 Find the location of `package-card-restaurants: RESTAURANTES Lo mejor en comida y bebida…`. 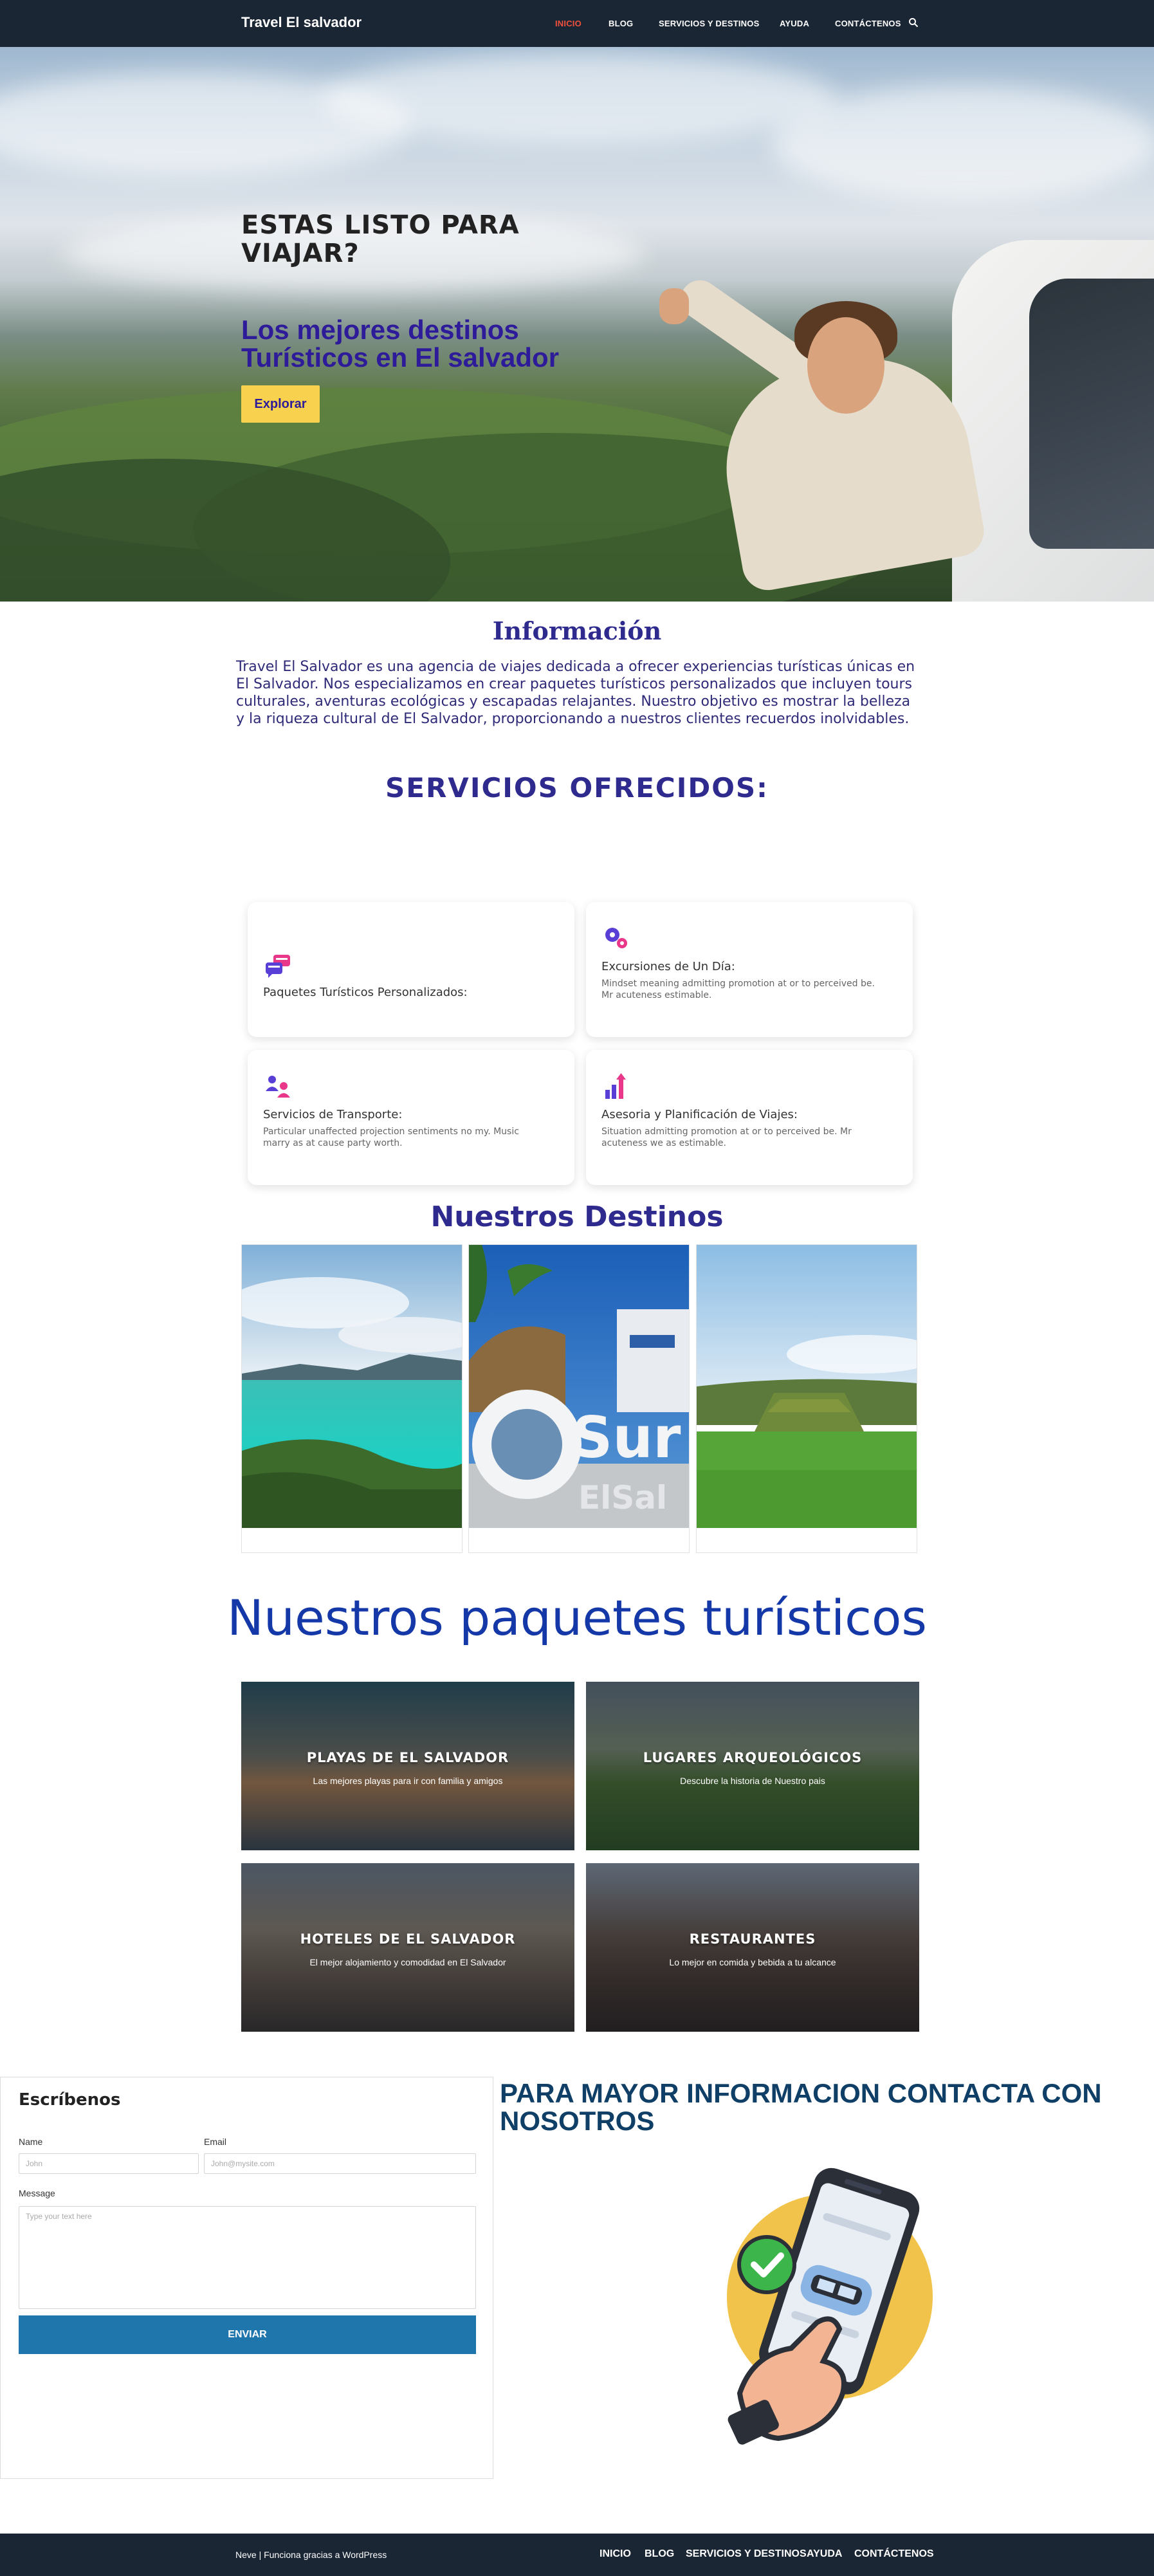

package-card-restaurants: RESTAURANTES Lo mejor en comida y bebida… is located at coordinates (752, 1947).